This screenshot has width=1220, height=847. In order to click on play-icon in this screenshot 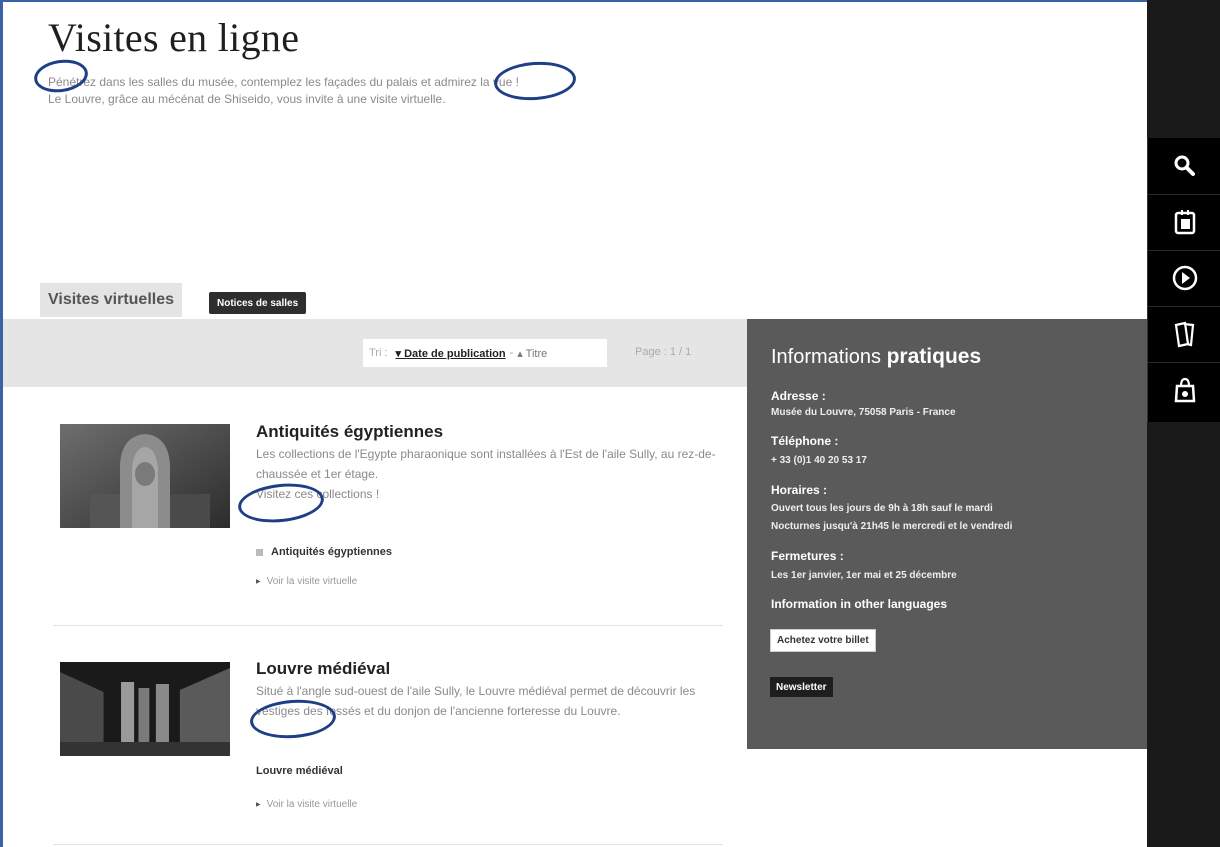, I will do `click(1184, 278)`.